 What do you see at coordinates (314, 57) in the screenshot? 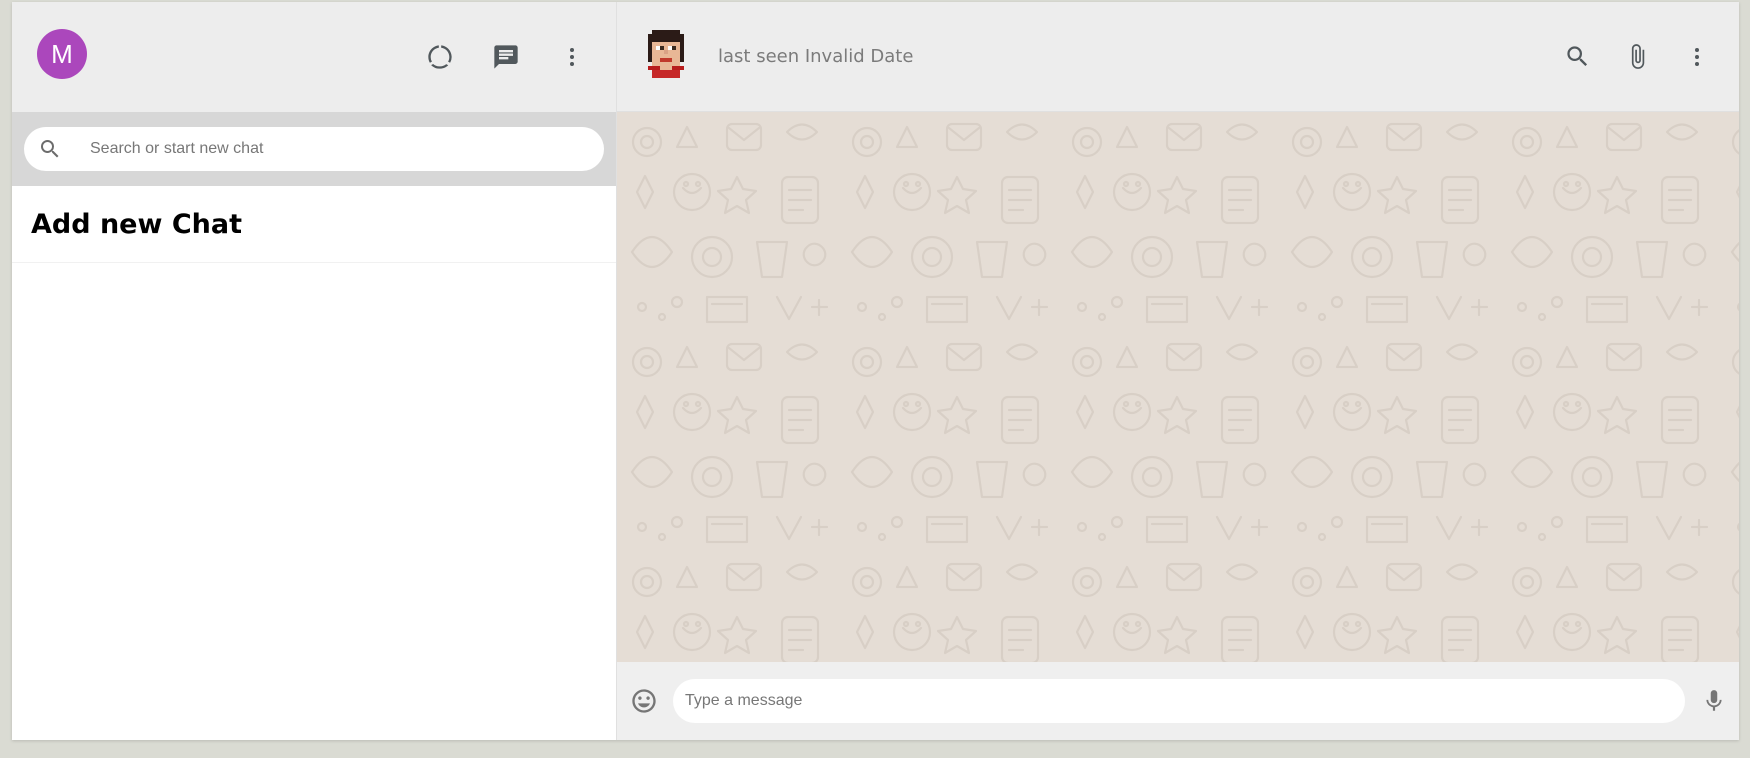
I see `sidebar-header: M` at bounding box center [314, 57].